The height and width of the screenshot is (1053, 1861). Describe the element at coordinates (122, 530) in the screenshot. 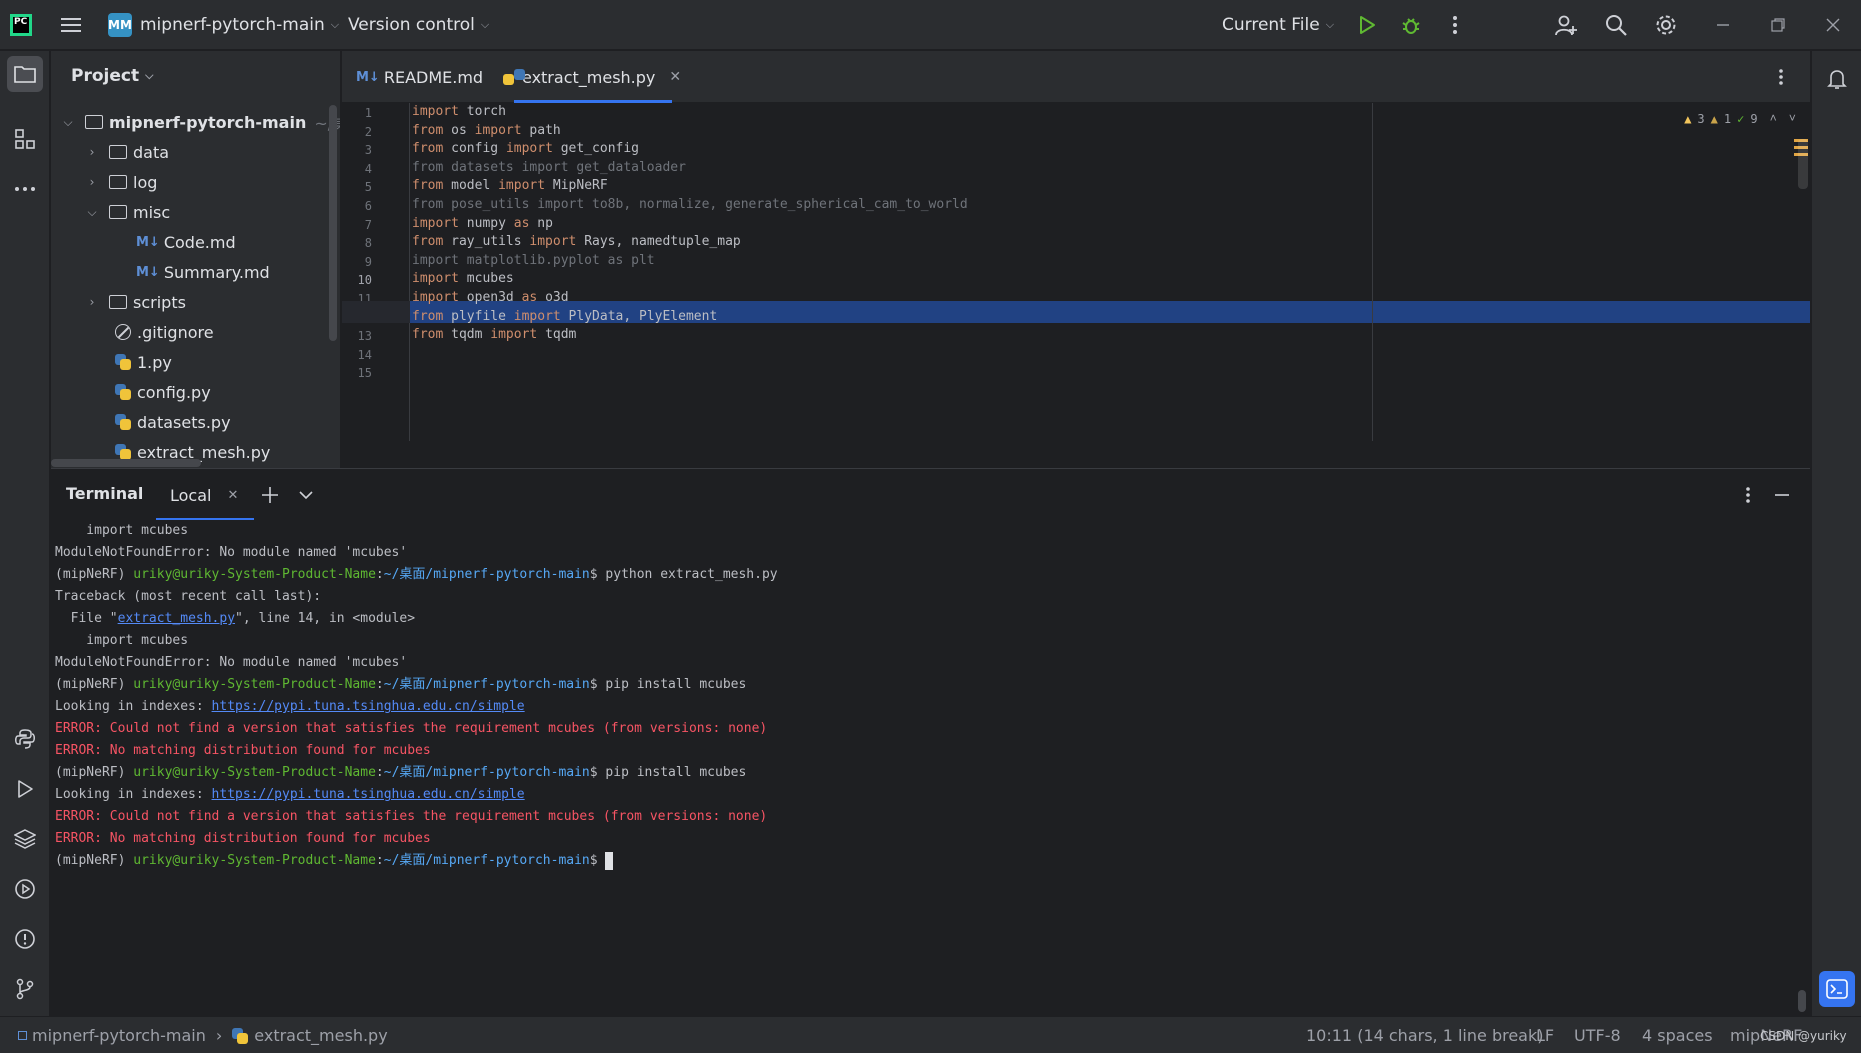

I see `terminal-line: import mcubes` at that location.